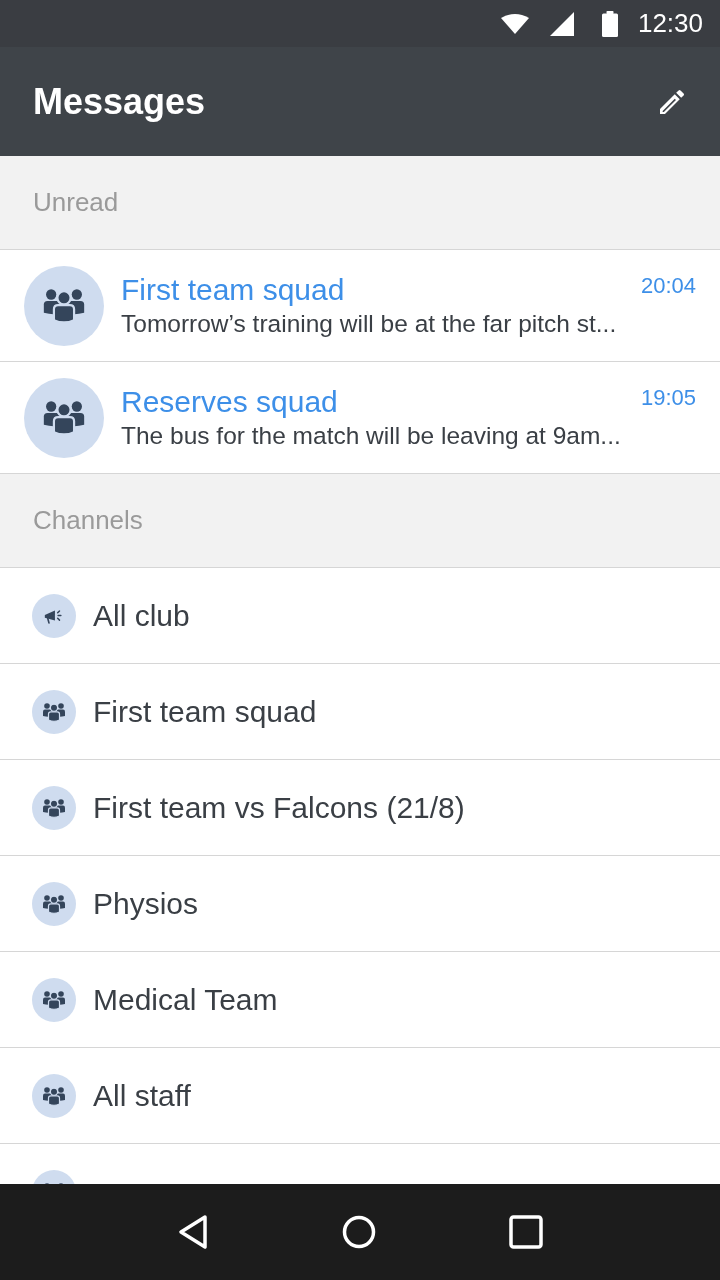 This screenshot has height=1280, width=720. Describe the element at coordinates (668, 285) in the screenshot. I see `message-time: 20:04` at that location.